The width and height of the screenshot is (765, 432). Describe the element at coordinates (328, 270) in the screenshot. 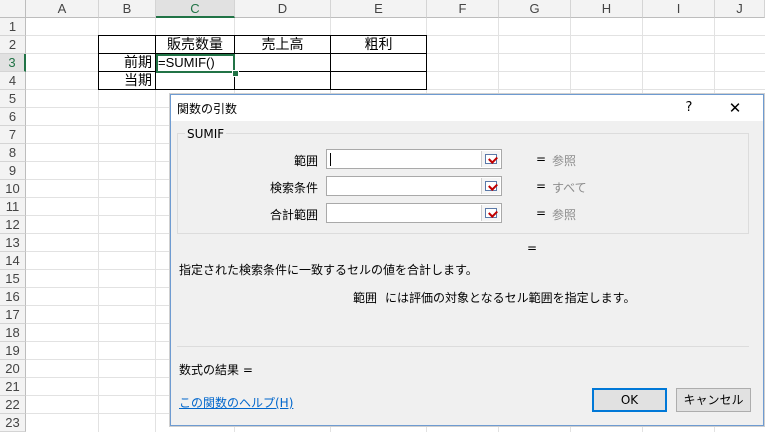

I see `function-description: 指定された検索条件に一致するセルの値を合計します。` at that location.